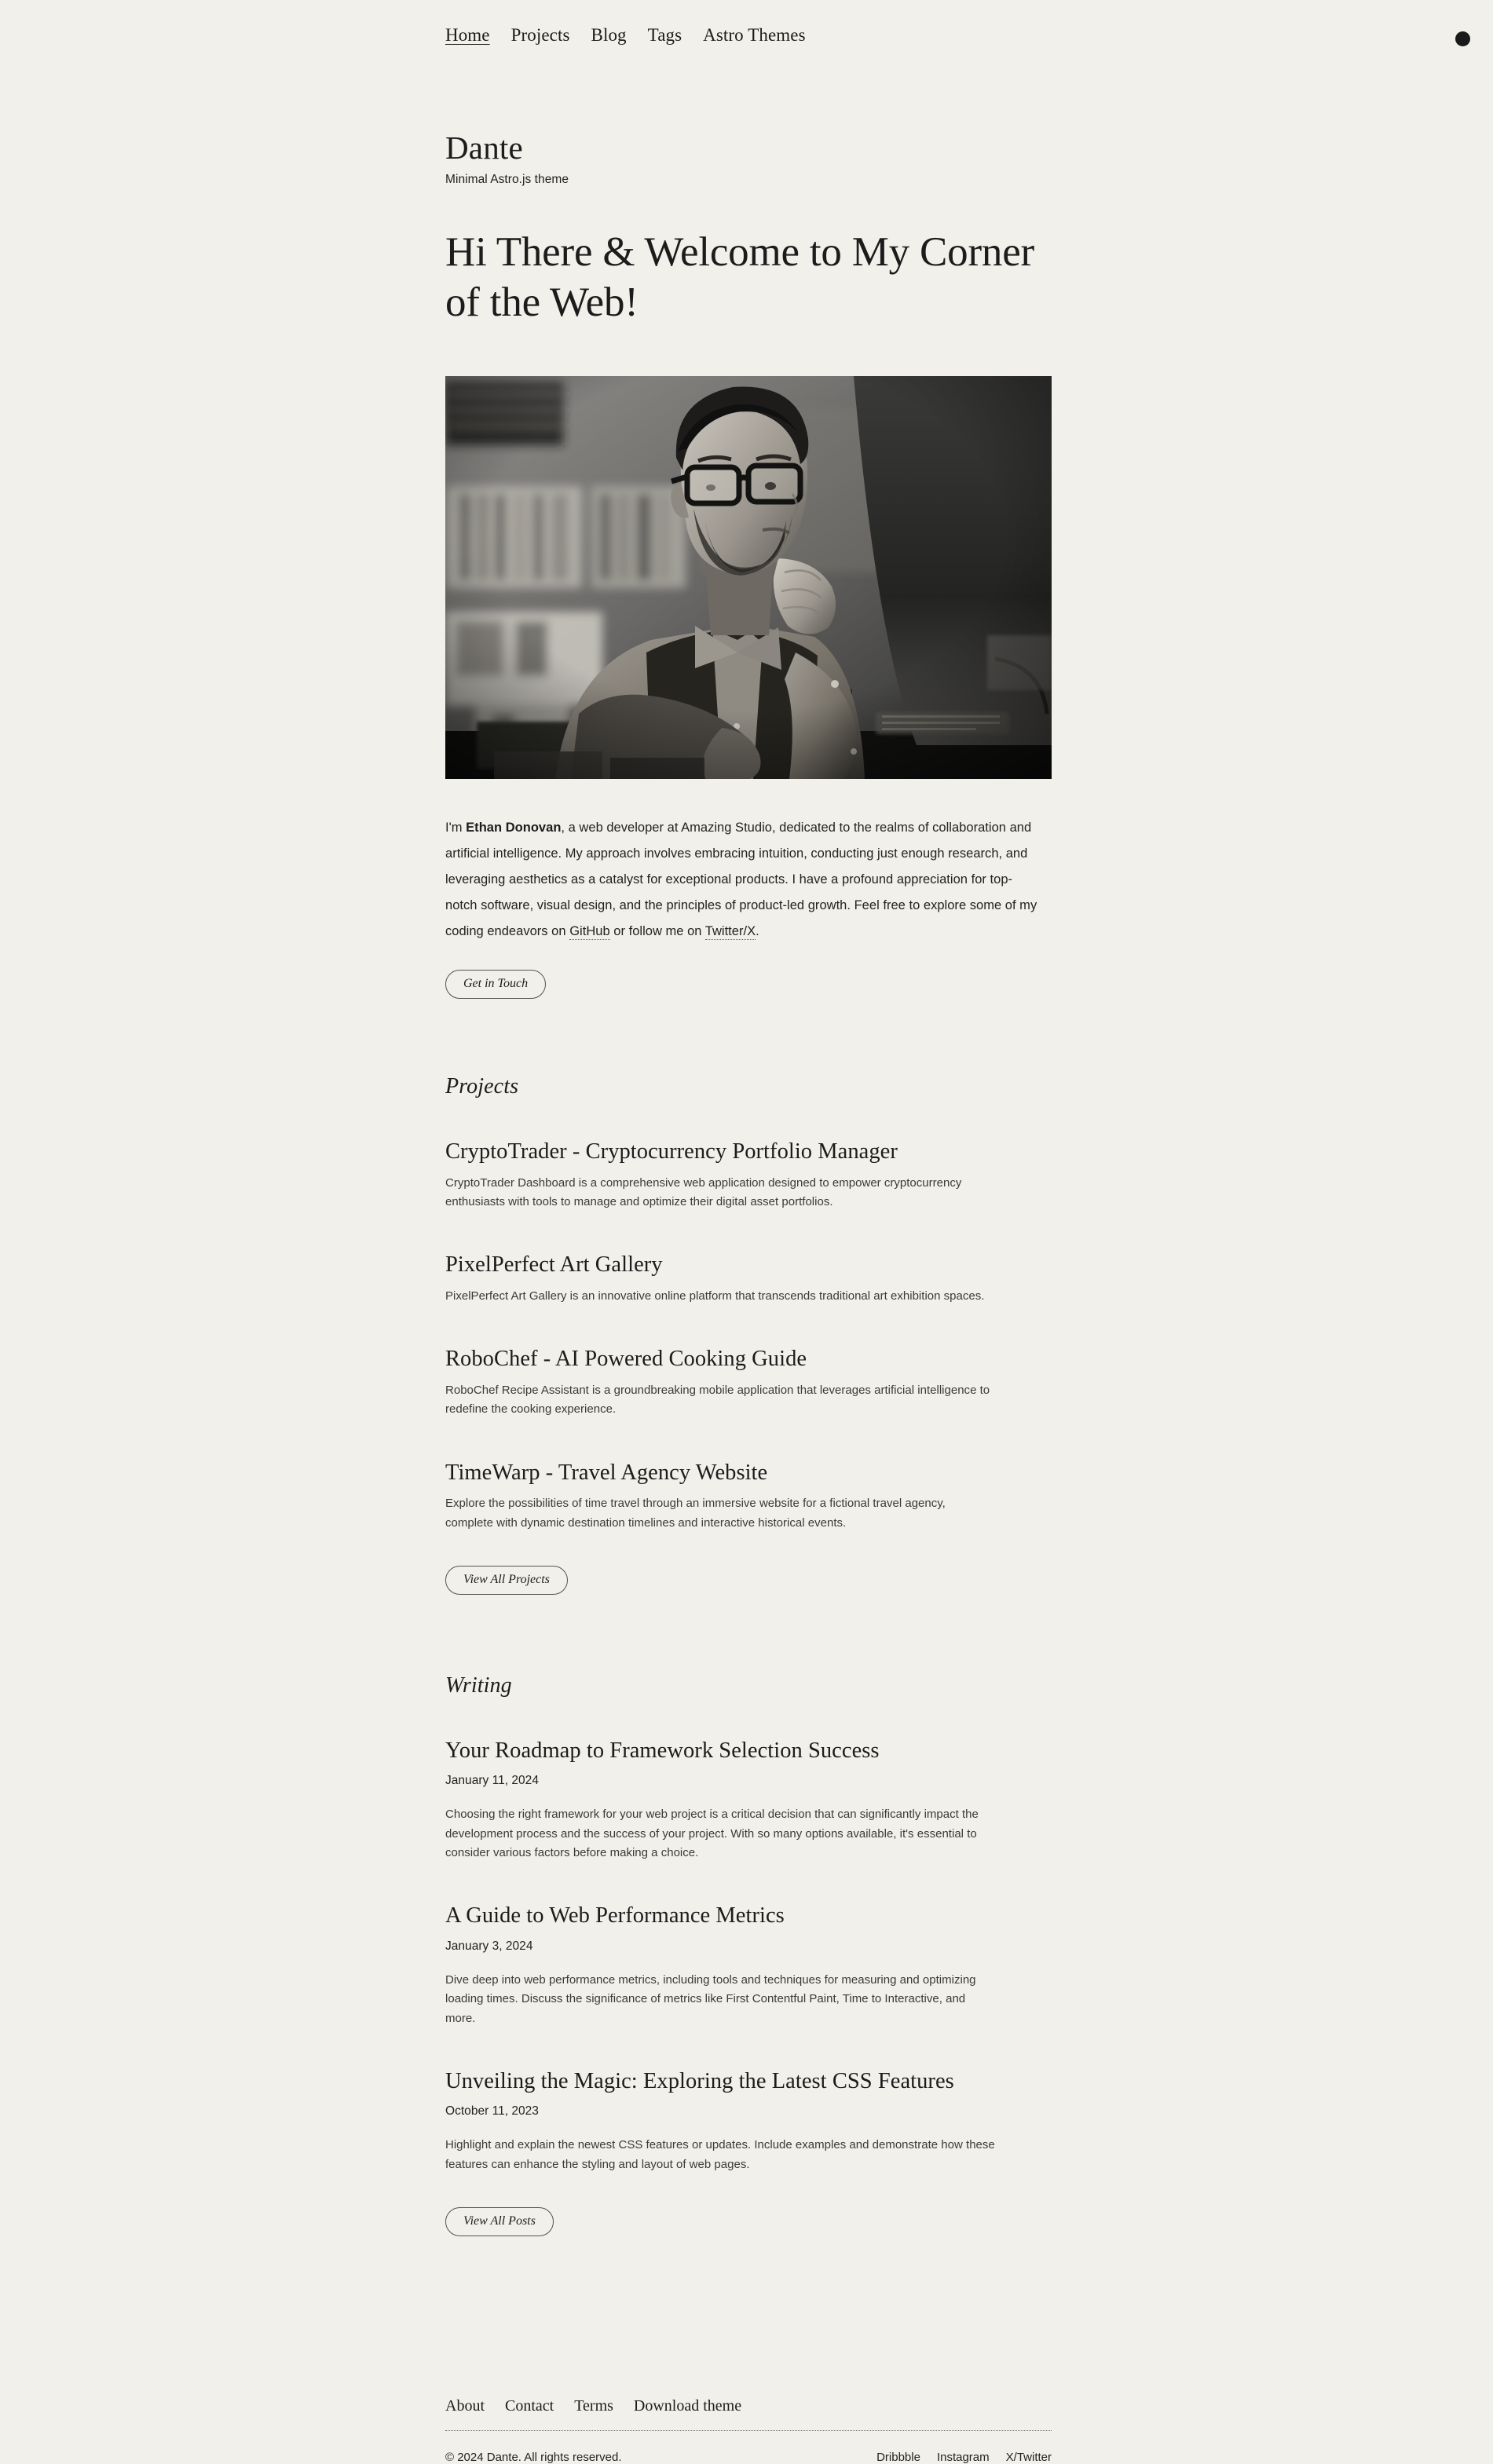 This screenshot has height=2464, width=1493. I want to click on nav-item-tags: Tags, so click(665, 36).